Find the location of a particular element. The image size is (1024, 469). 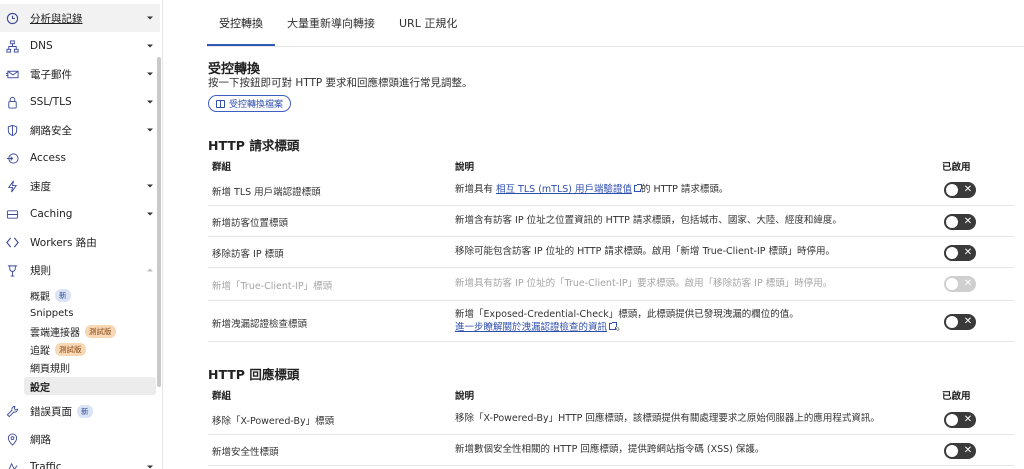

sidebar-subitem-label: 追蹤 is located at coordinates (40, 351).